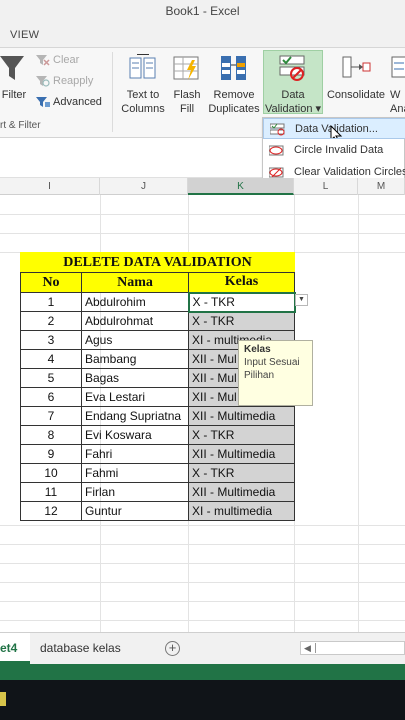 This screenshot has width=405, height=720. I want to click on cell-nama: Fahmi, so click(135, 473).